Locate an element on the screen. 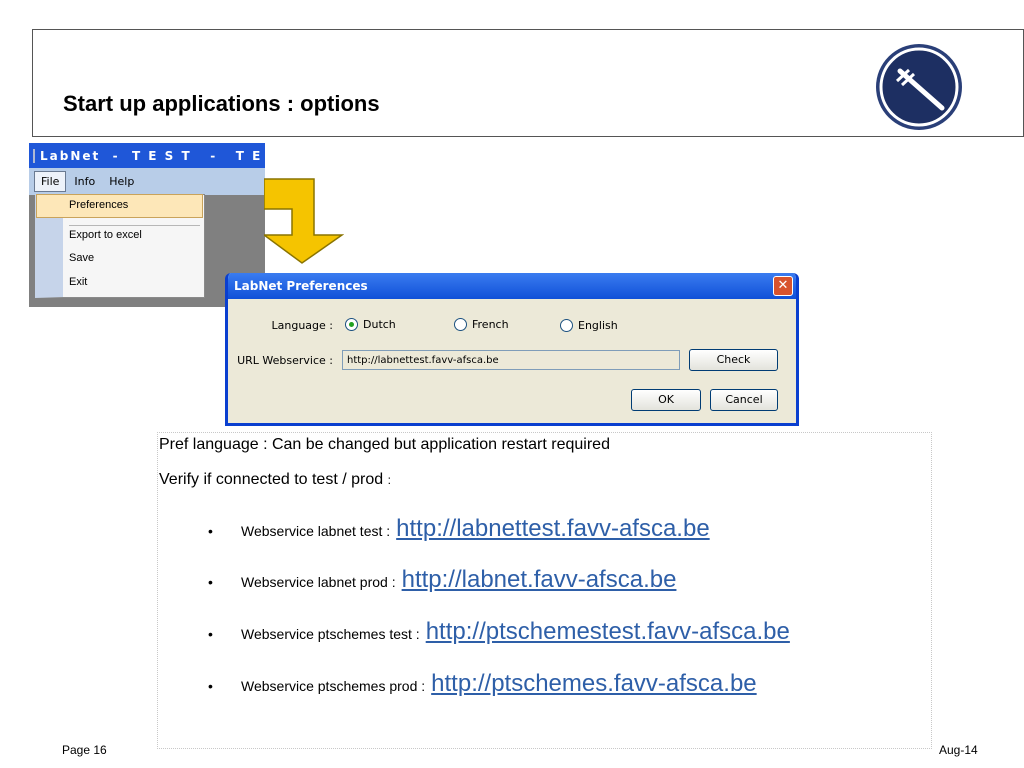 The width and height of the screenshot is (1024, 768). url-webservice-label: URL Webservice : is located at coordinates (285, 360).